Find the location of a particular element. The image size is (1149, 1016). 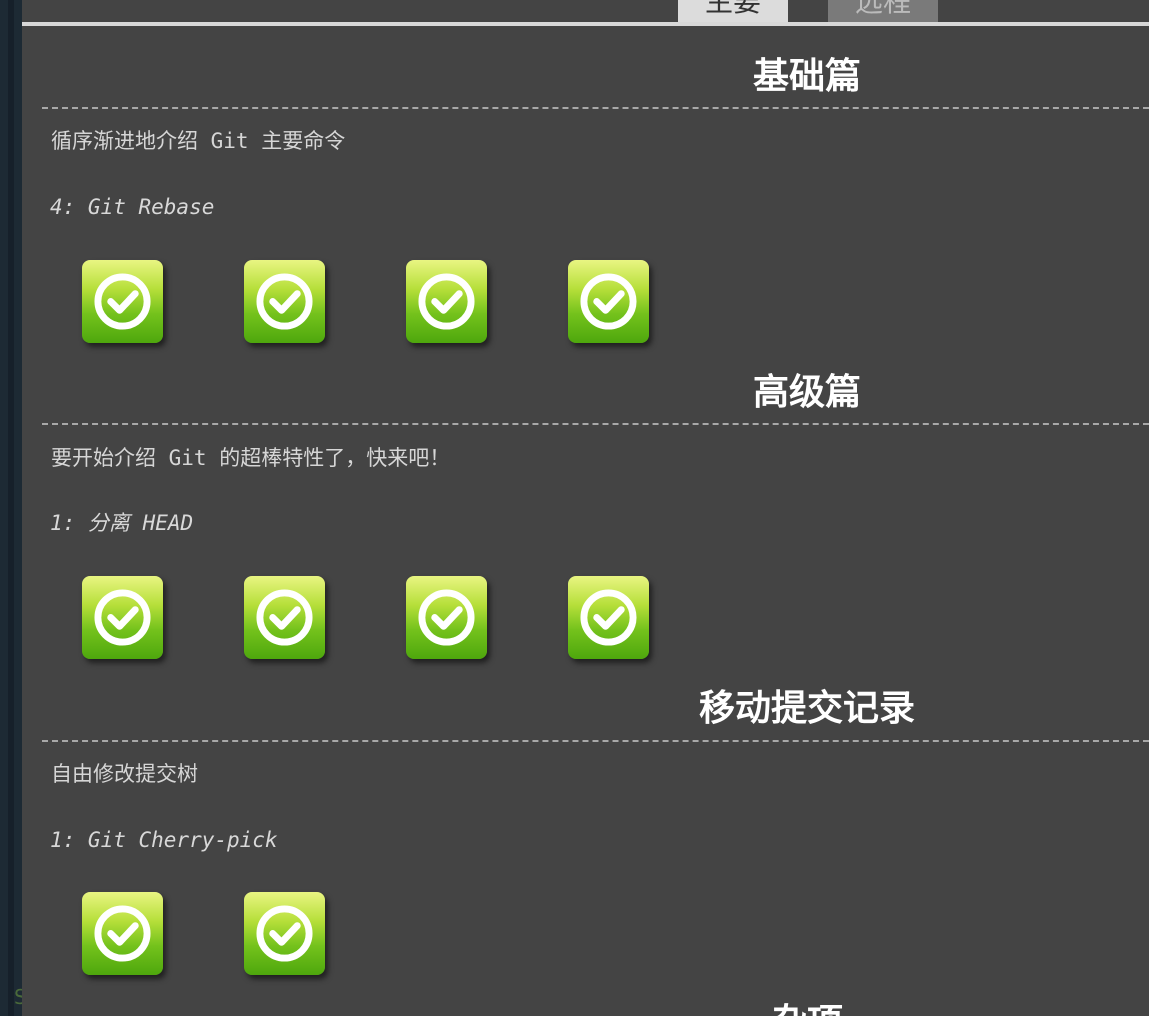

tab-main: 主要 is located at coordinates (733, 11).